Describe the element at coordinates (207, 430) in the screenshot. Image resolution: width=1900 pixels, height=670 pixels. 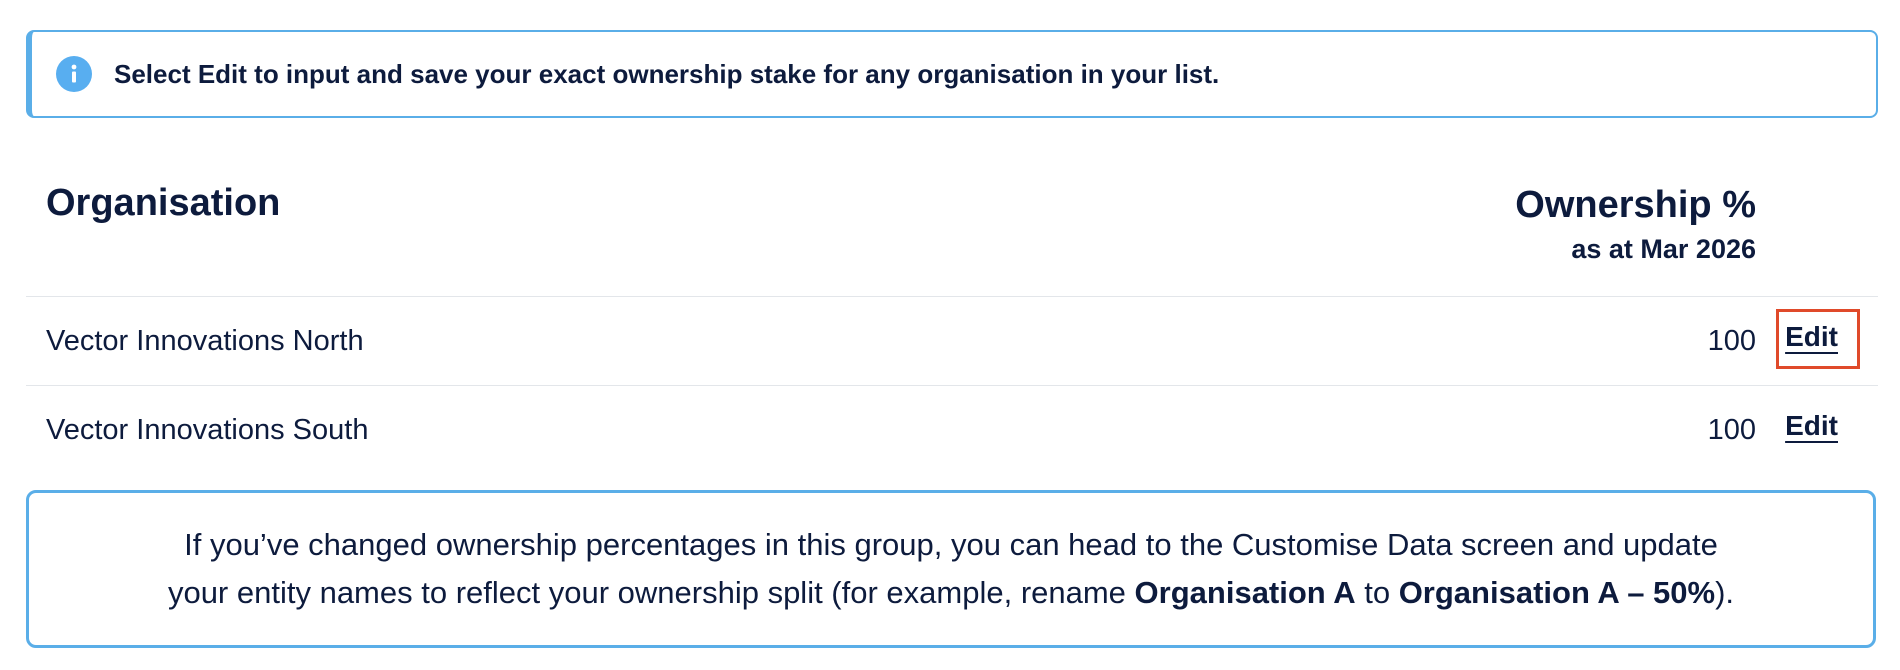
I see `organisation-name: Vector Innovations South` at that location.